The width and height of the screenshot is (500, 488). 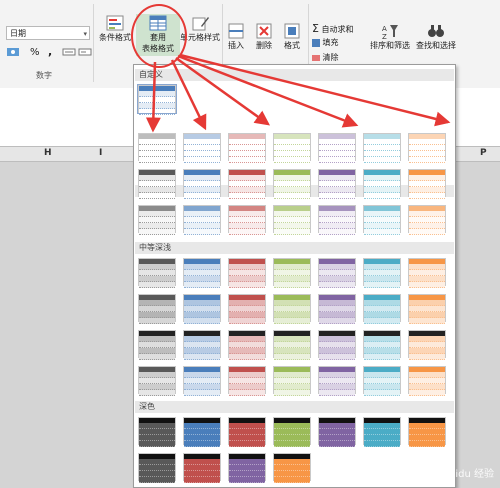 What do you see at coordinates (468, 474) in the screenshot?
I see `watermark: Baidu 经验` at bounding box center [468, 474].